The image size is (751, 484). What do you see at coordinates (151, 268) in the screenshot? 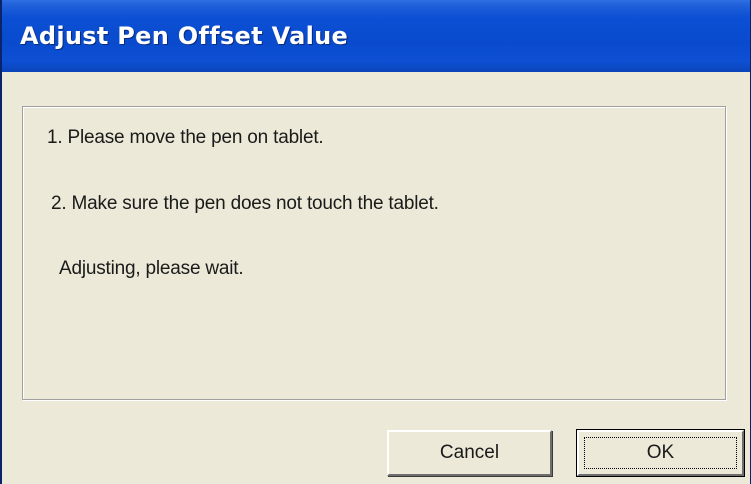
I see `status-message: Adjusting, please wait.` at bounding box center [151, 268].